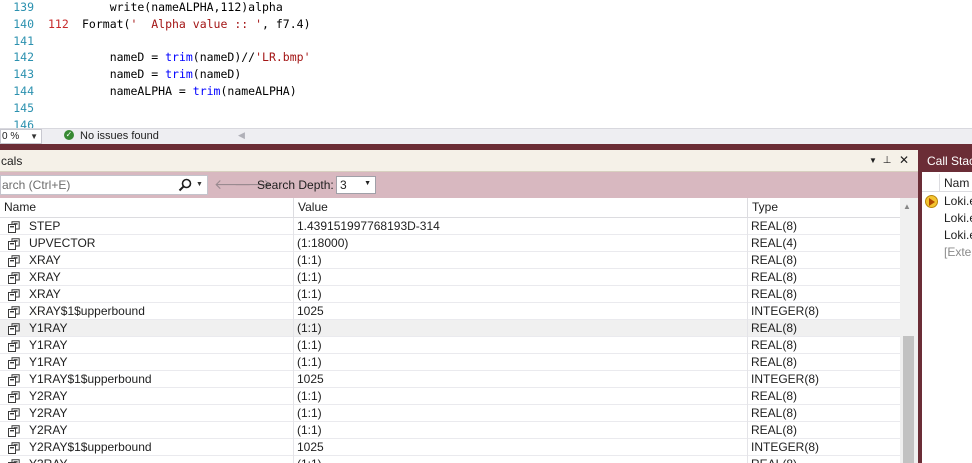  I want to click on variable-value: 1.439151997768193D-314, so click(521, 226).